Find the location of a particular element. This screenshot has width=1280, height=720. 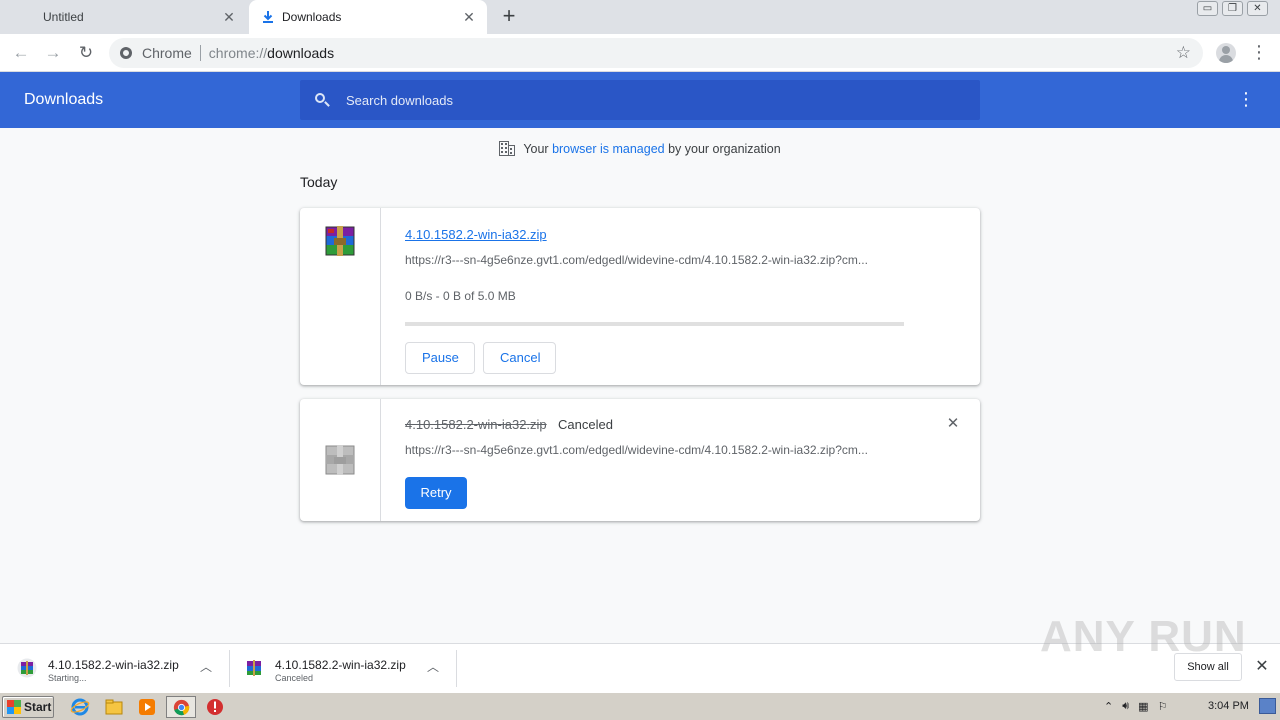

managed-prefix: Your is located at coordinates (538, 149).